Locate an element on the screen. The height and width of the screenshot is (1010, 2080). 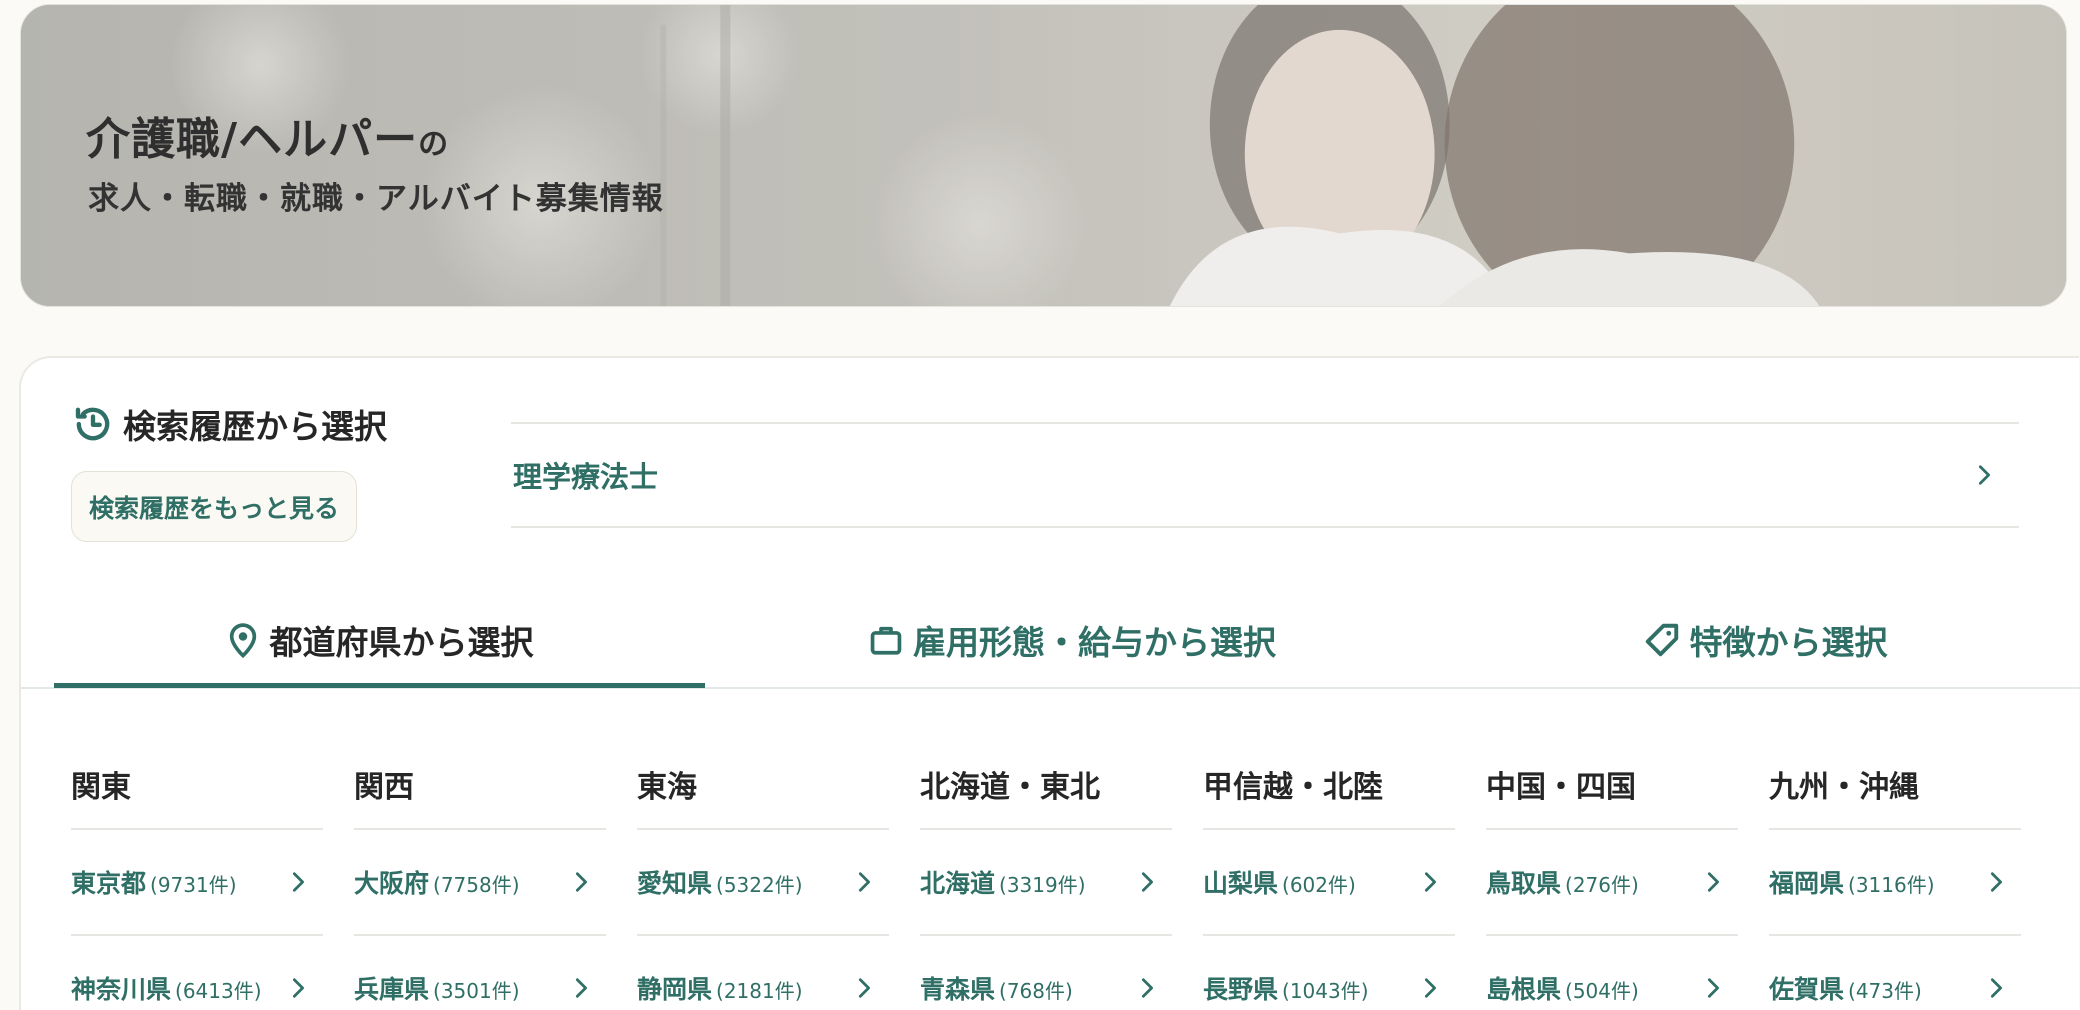
search-tabs: 都道府県から選択 雇用形態・給与から選択 特徴から選択 is located at coordinates (1050, 639).